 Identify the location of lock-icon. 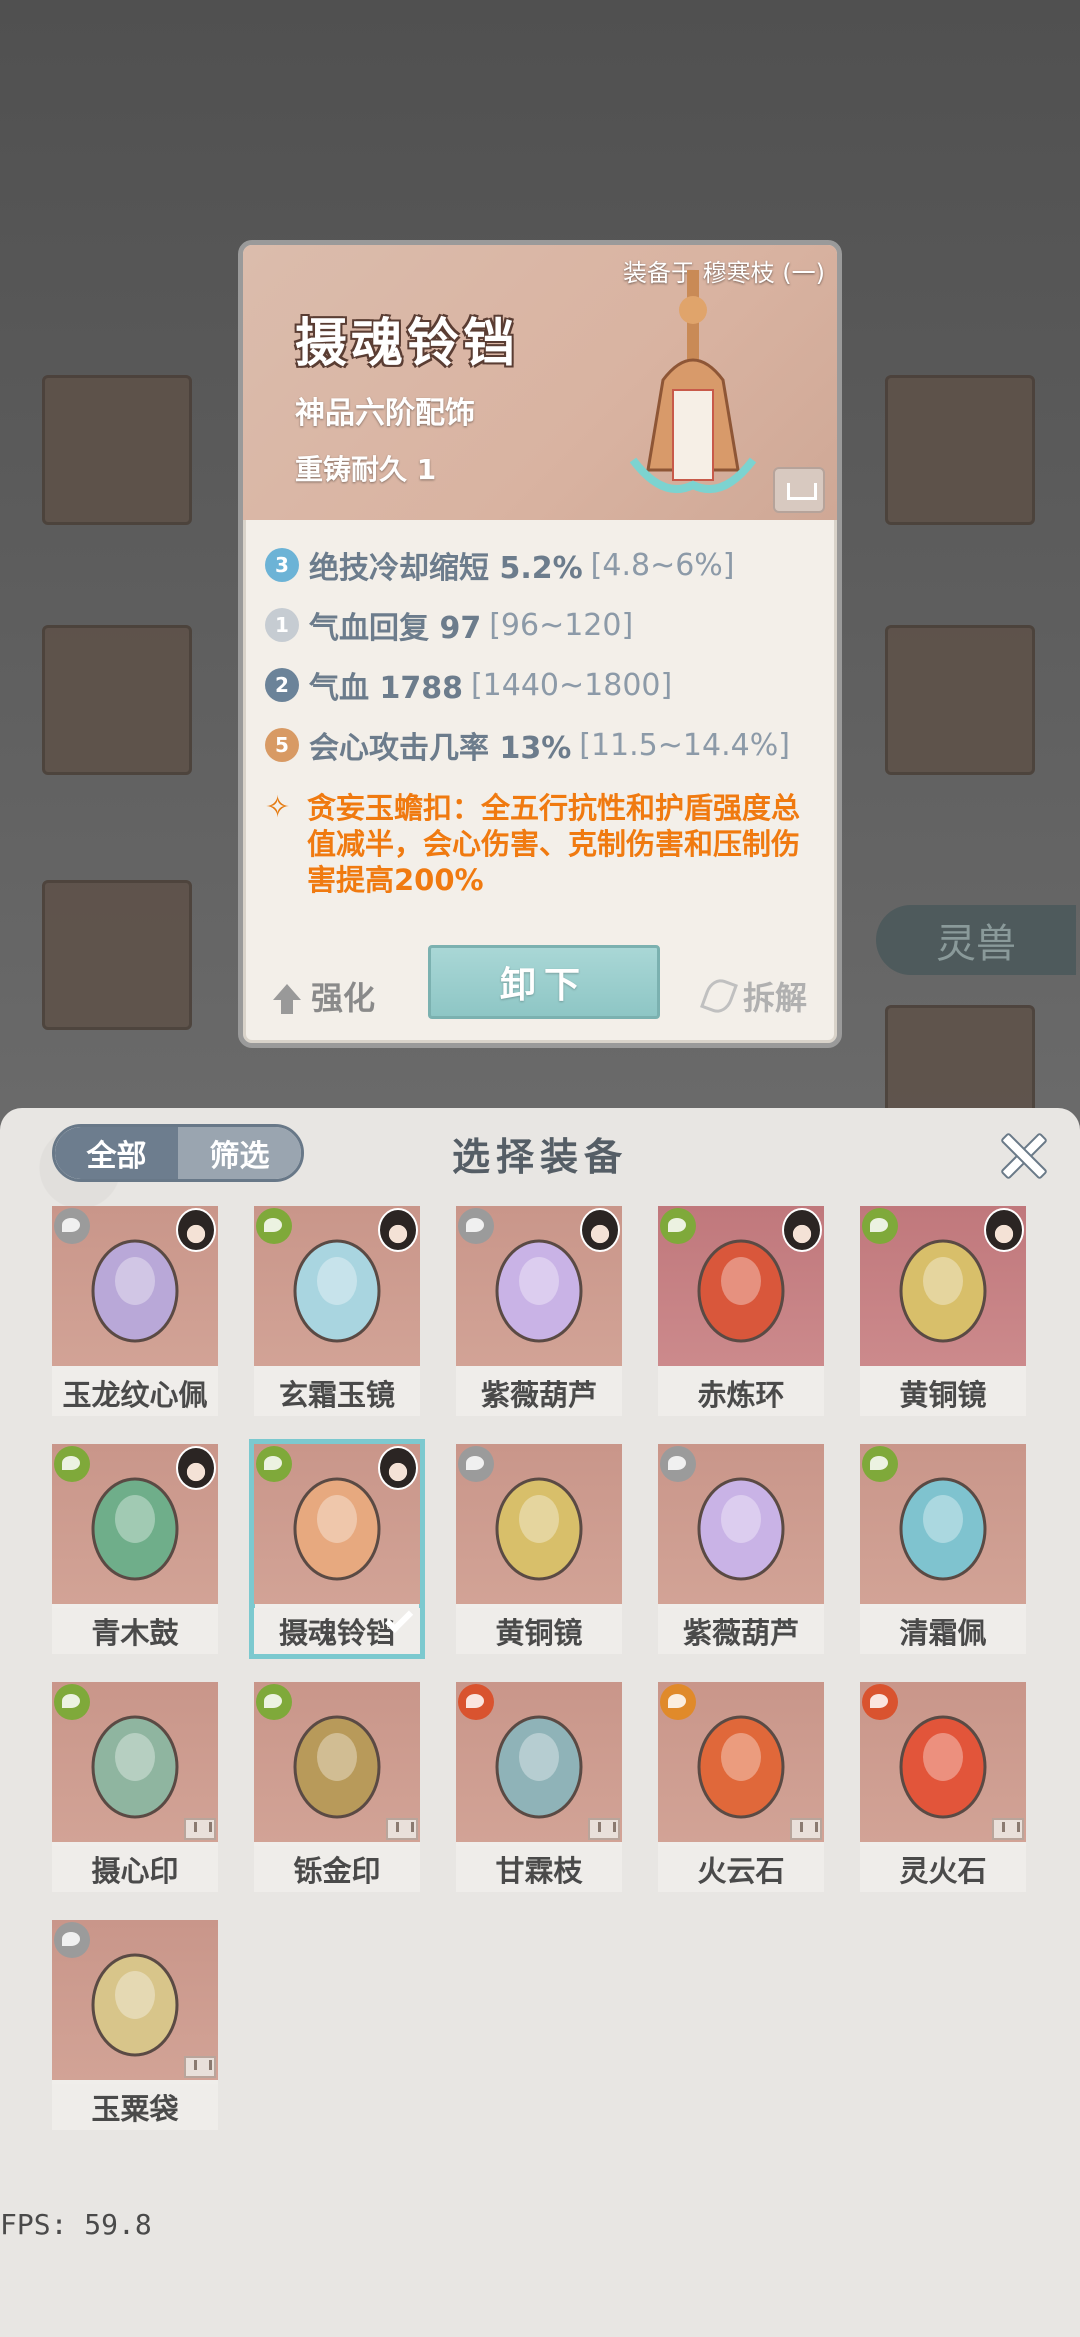
(799, 490).